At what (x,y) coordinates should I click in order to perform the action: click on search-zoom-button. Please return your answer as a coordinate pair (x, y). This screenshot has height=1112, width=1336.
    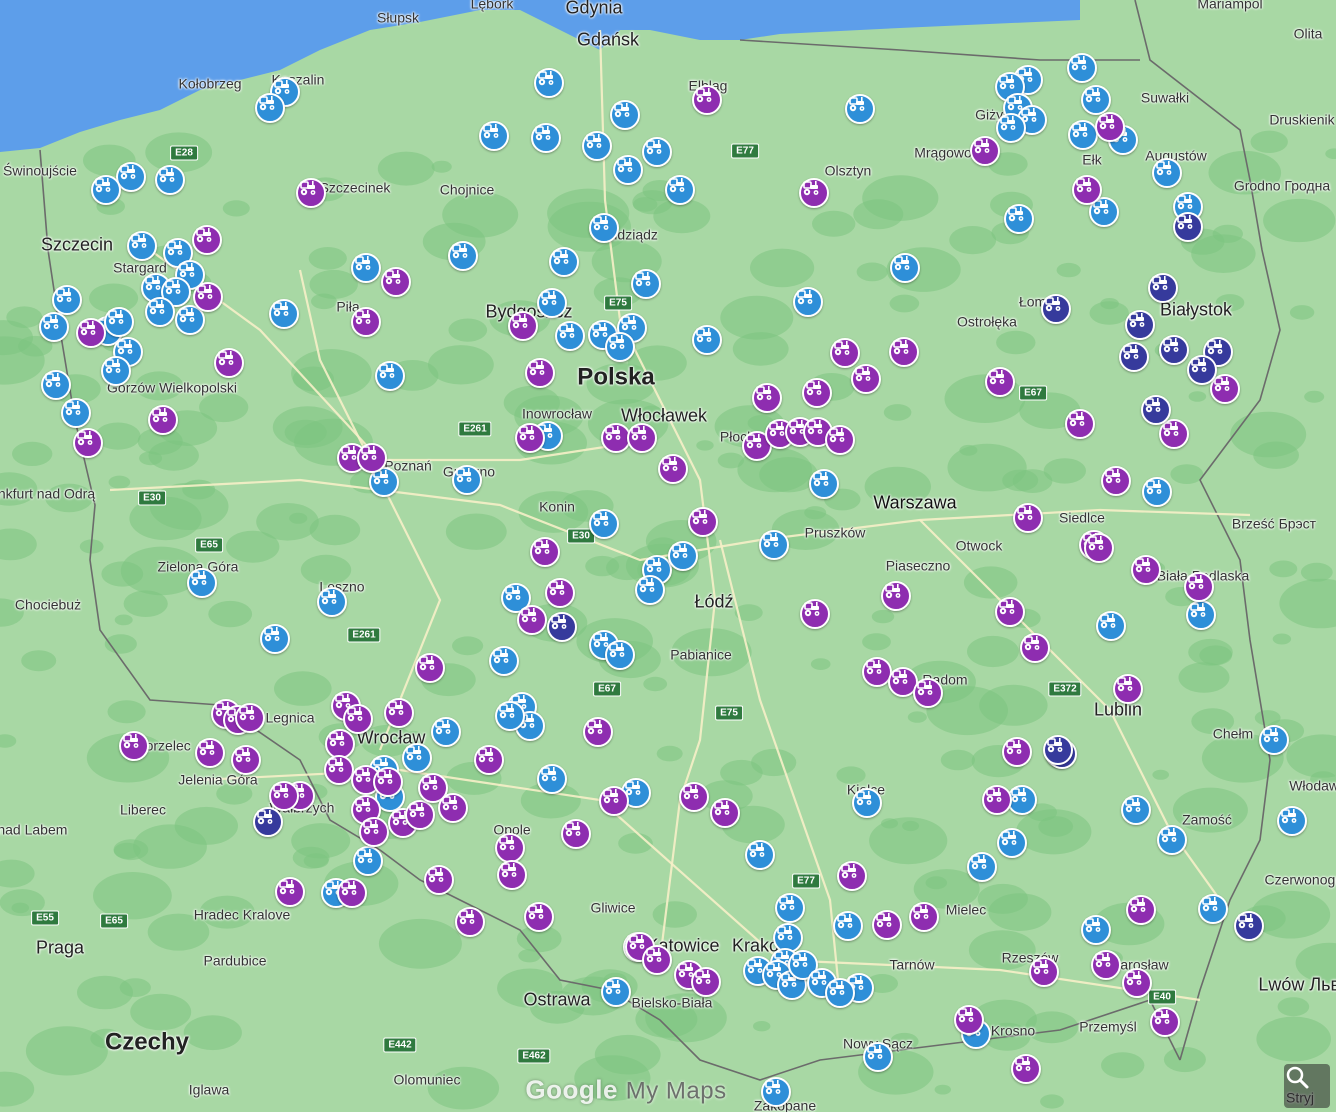
    Looking at the image, I should click on (1307, 1086).